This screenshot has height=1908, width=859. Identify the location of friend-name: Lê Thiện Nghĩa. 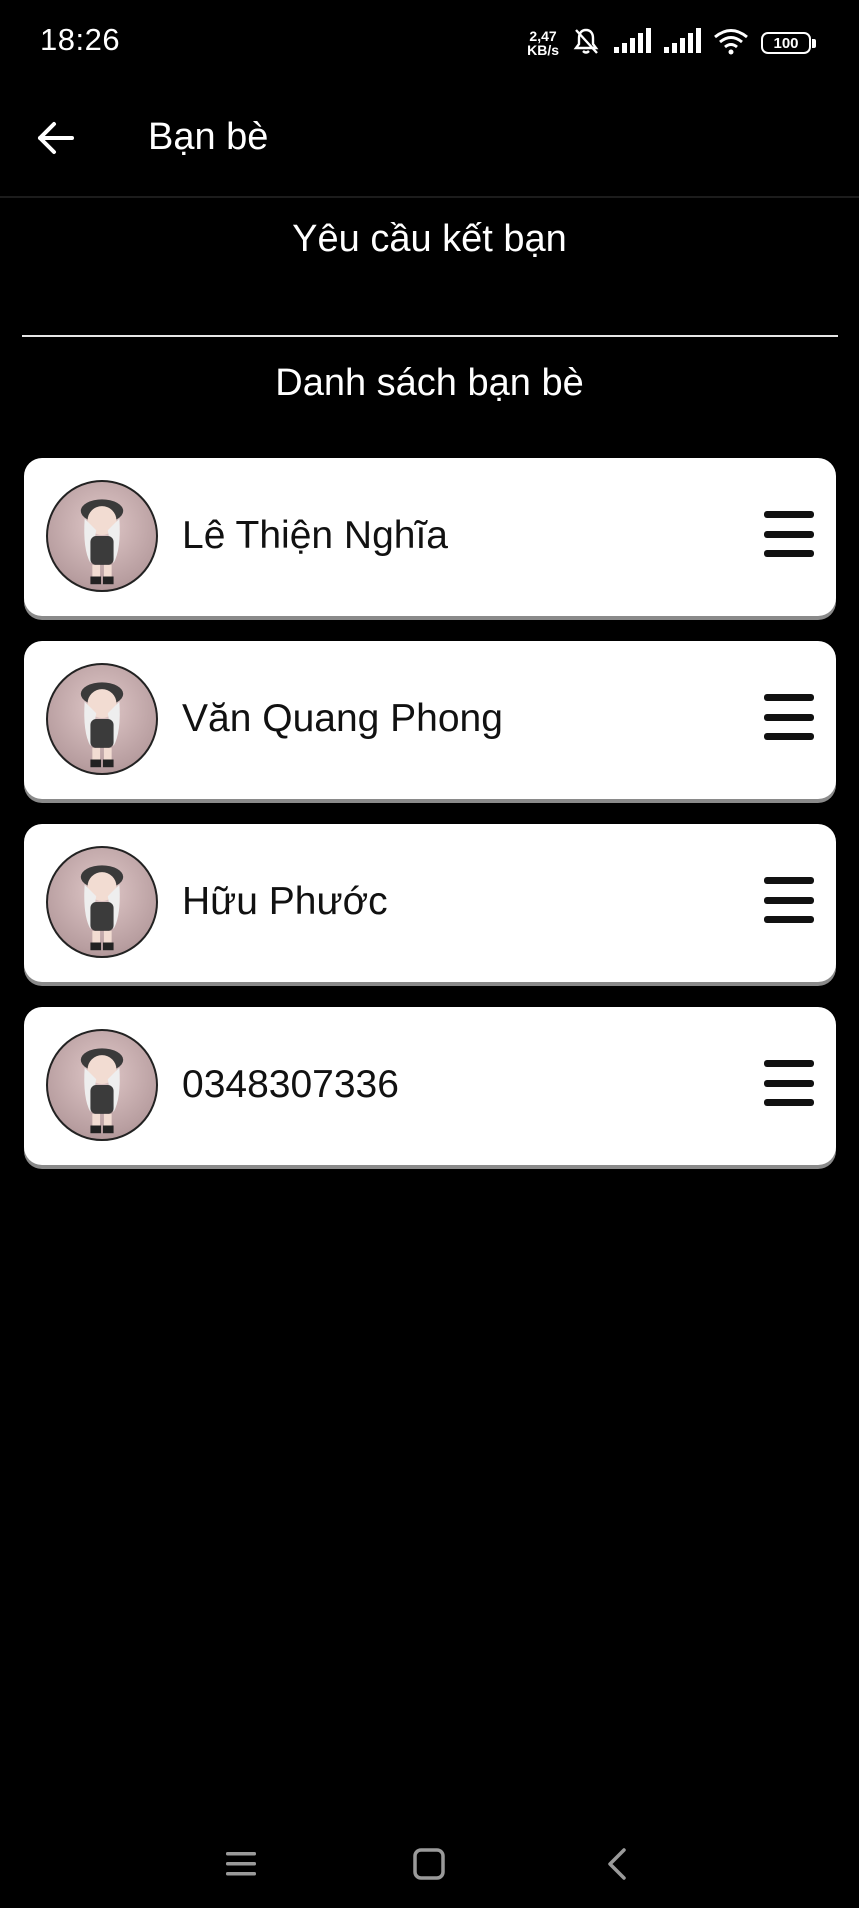
(315, 535).